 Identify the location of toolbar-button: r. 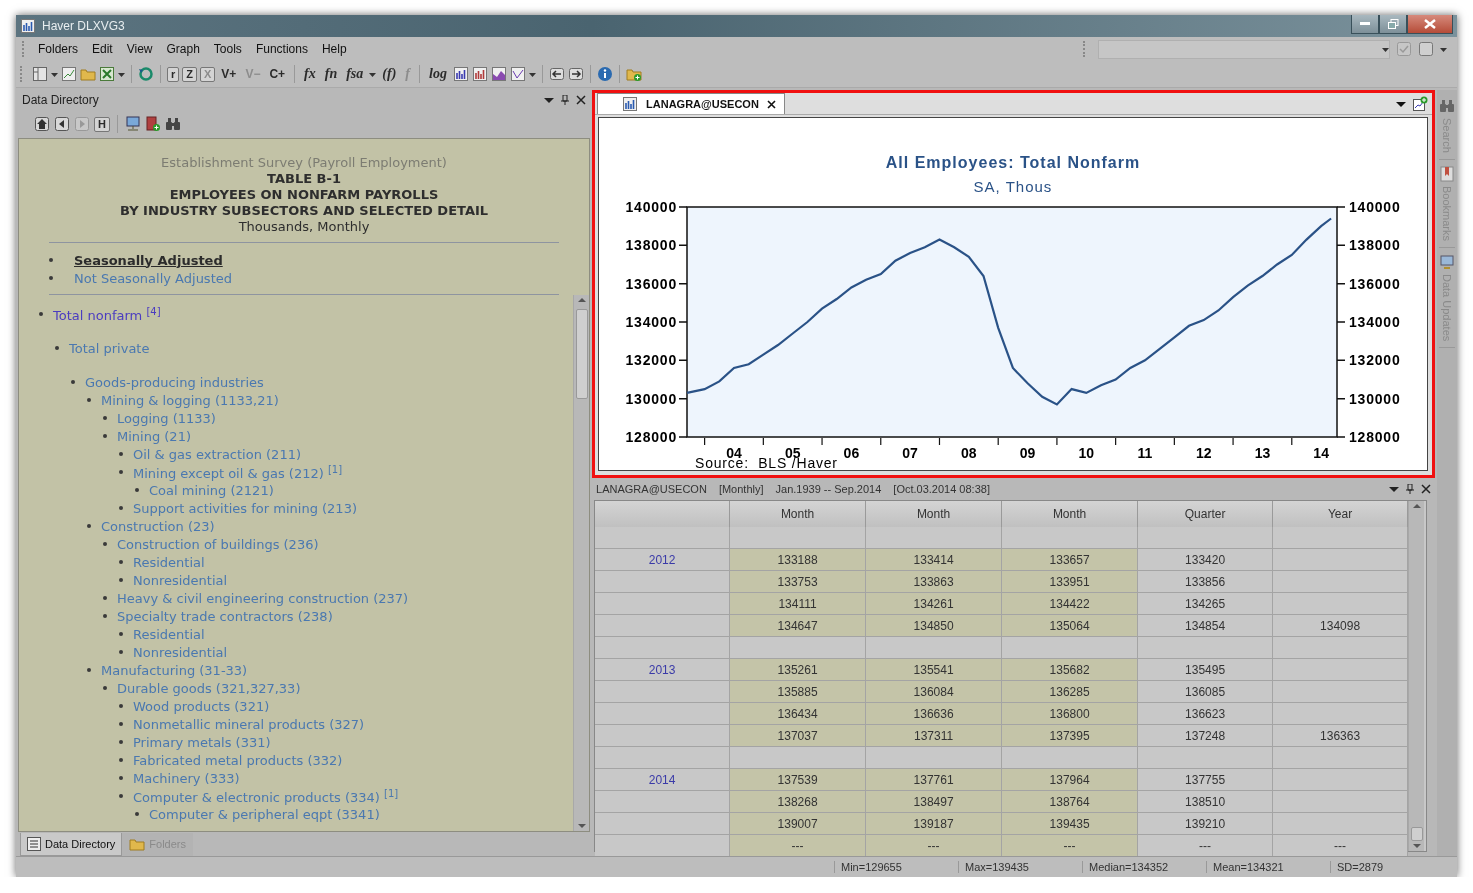
(173, 74).